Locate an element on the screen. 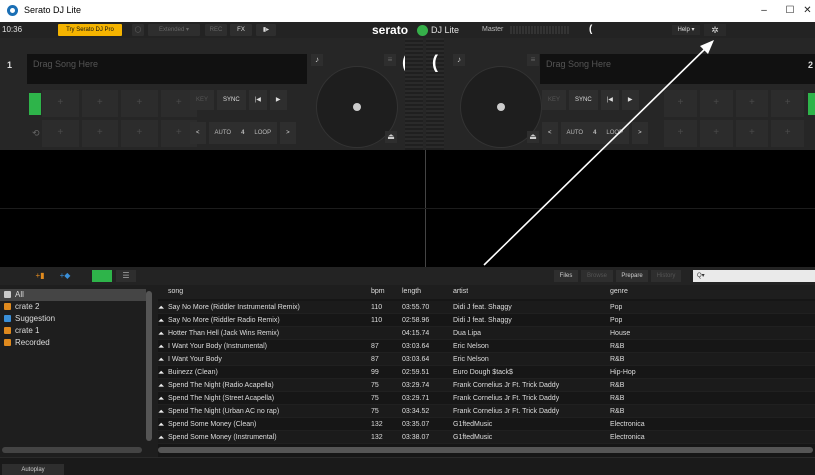 This screenshot has height=475, width=815. browse-button: Browse is located at coordinates (597, 276).